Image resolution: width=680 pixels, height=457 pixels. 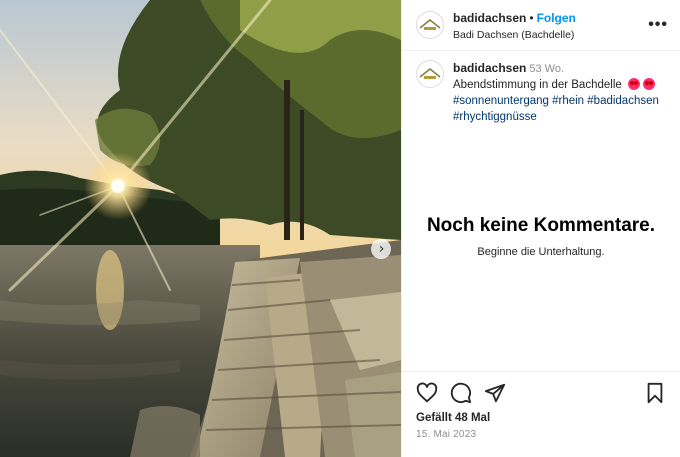 I want to click on share-icon, so click(x=495, y=393).